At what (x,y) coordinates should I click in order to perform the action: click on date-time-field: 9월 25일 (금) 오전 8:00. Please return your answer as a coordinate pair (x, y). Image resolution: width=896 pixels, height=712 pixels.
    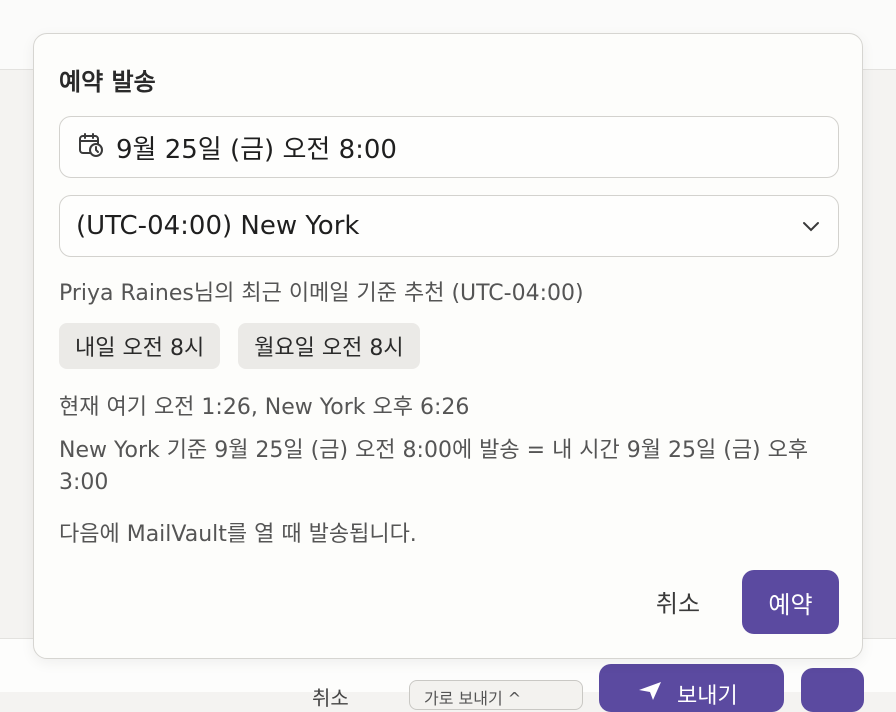
    Looking at the image, I should click on (449, 147).